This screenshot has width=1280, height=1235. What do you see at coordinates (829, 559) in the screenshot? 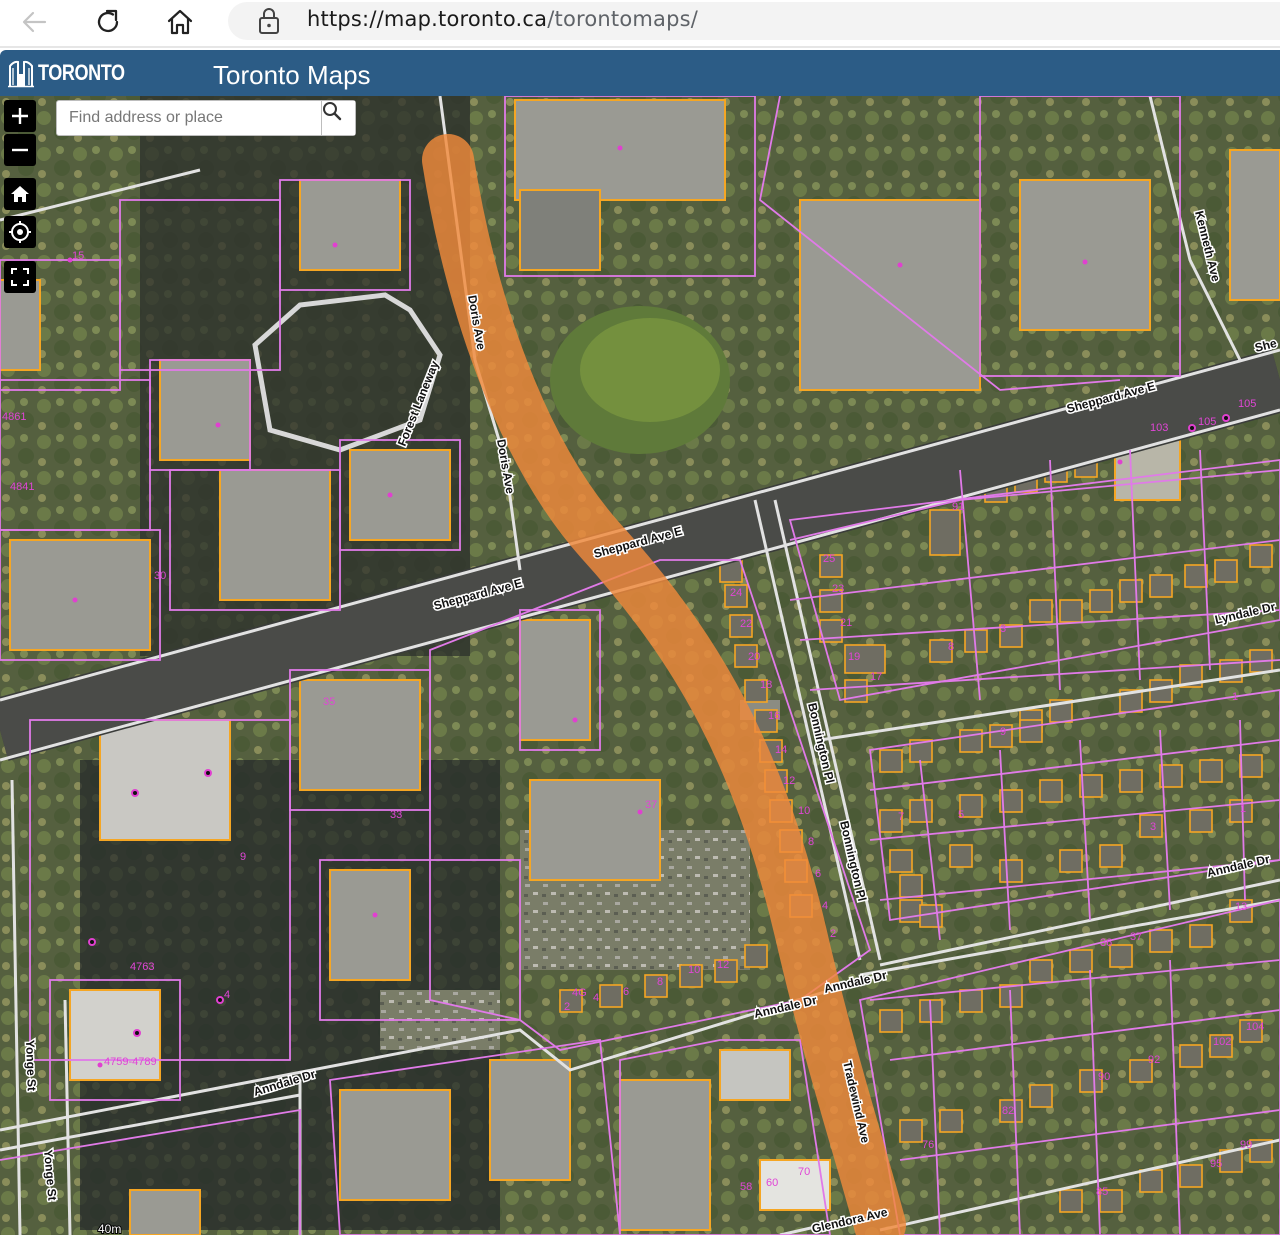
I see `address-label: 25` at bounding box center [829, 559].